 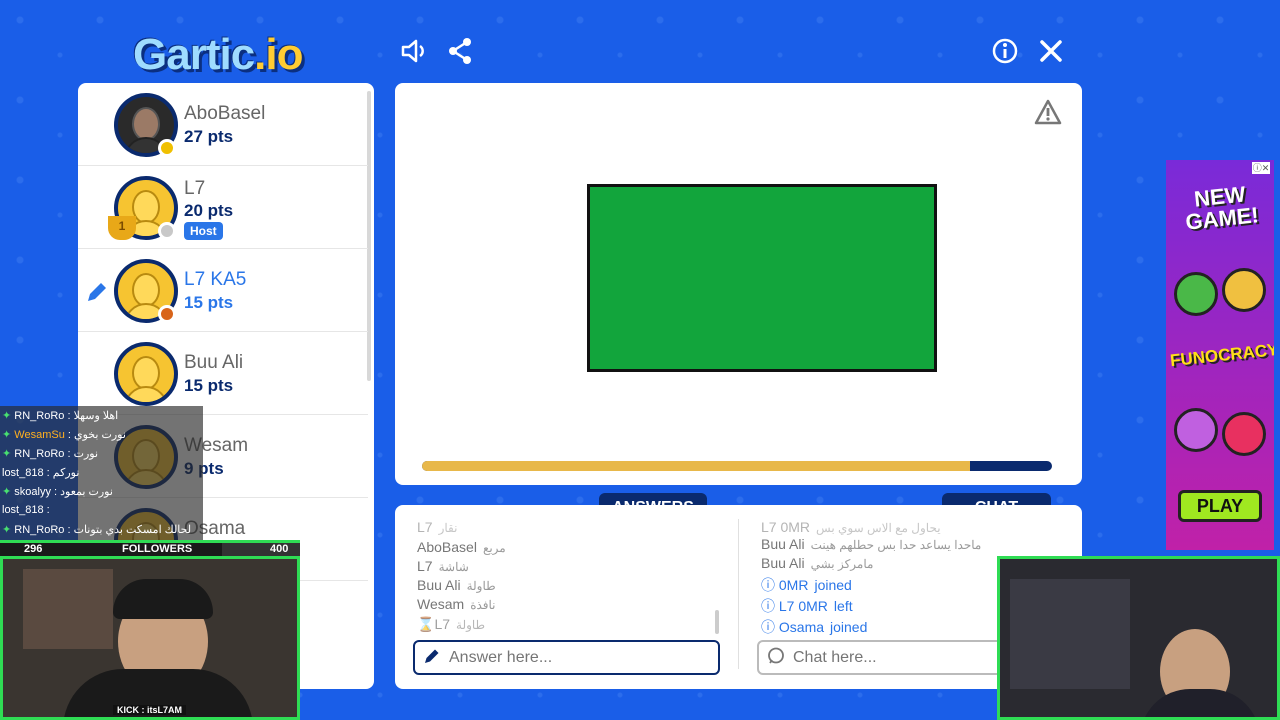 I want to click on followers-goal: 400, so click(x=279, y=549).